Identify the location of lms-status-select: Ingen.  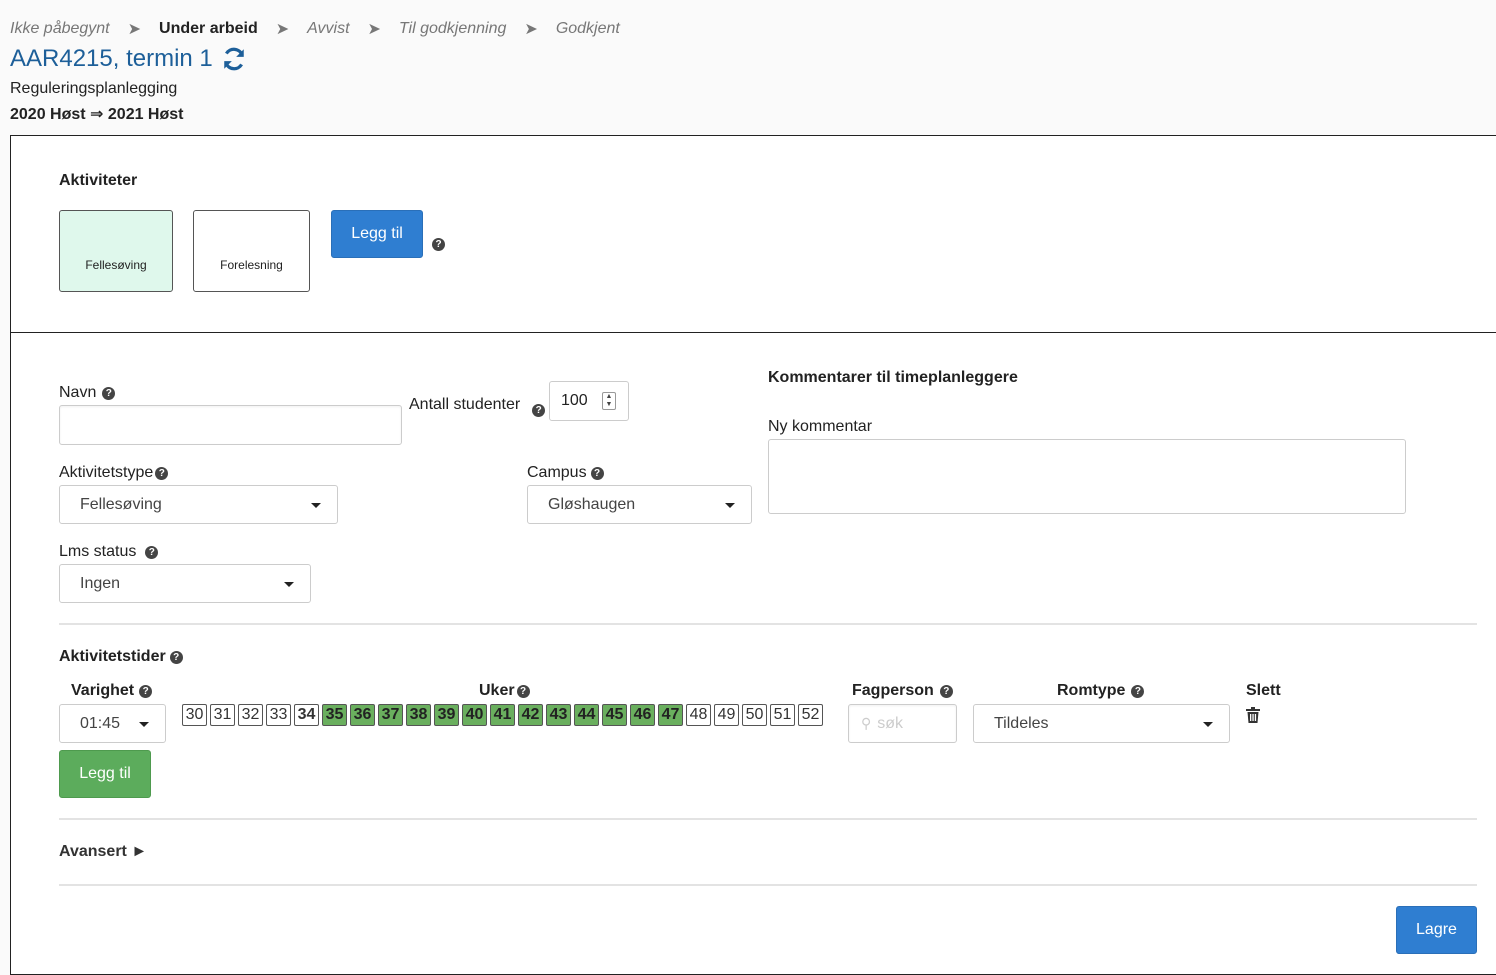
(185, 583).